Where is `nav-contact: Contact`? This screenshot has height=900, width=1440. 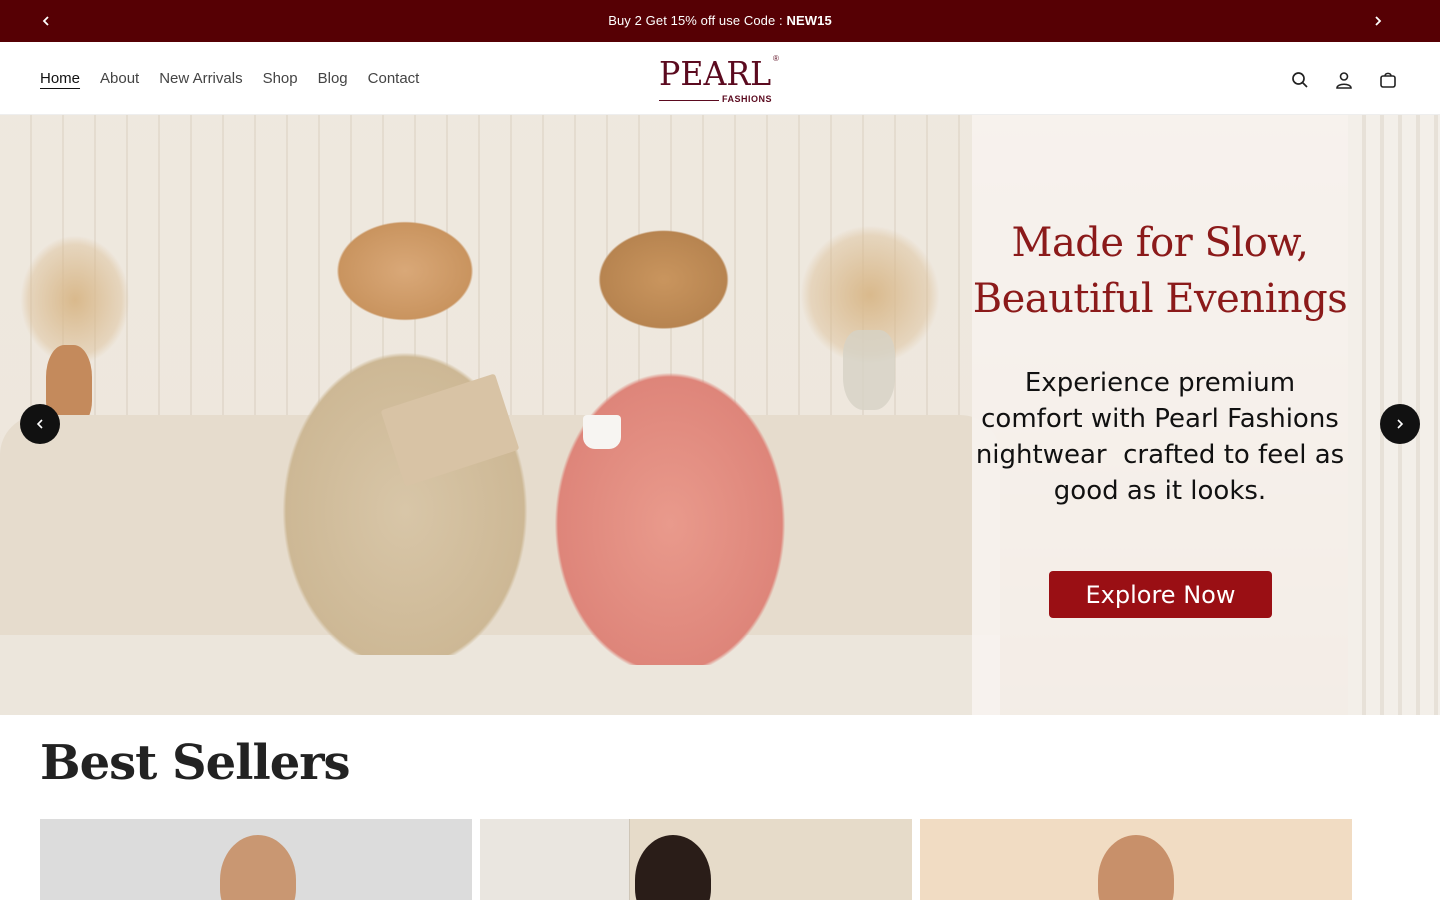 nav-contact: Contact is located at coordinates (394, 78).